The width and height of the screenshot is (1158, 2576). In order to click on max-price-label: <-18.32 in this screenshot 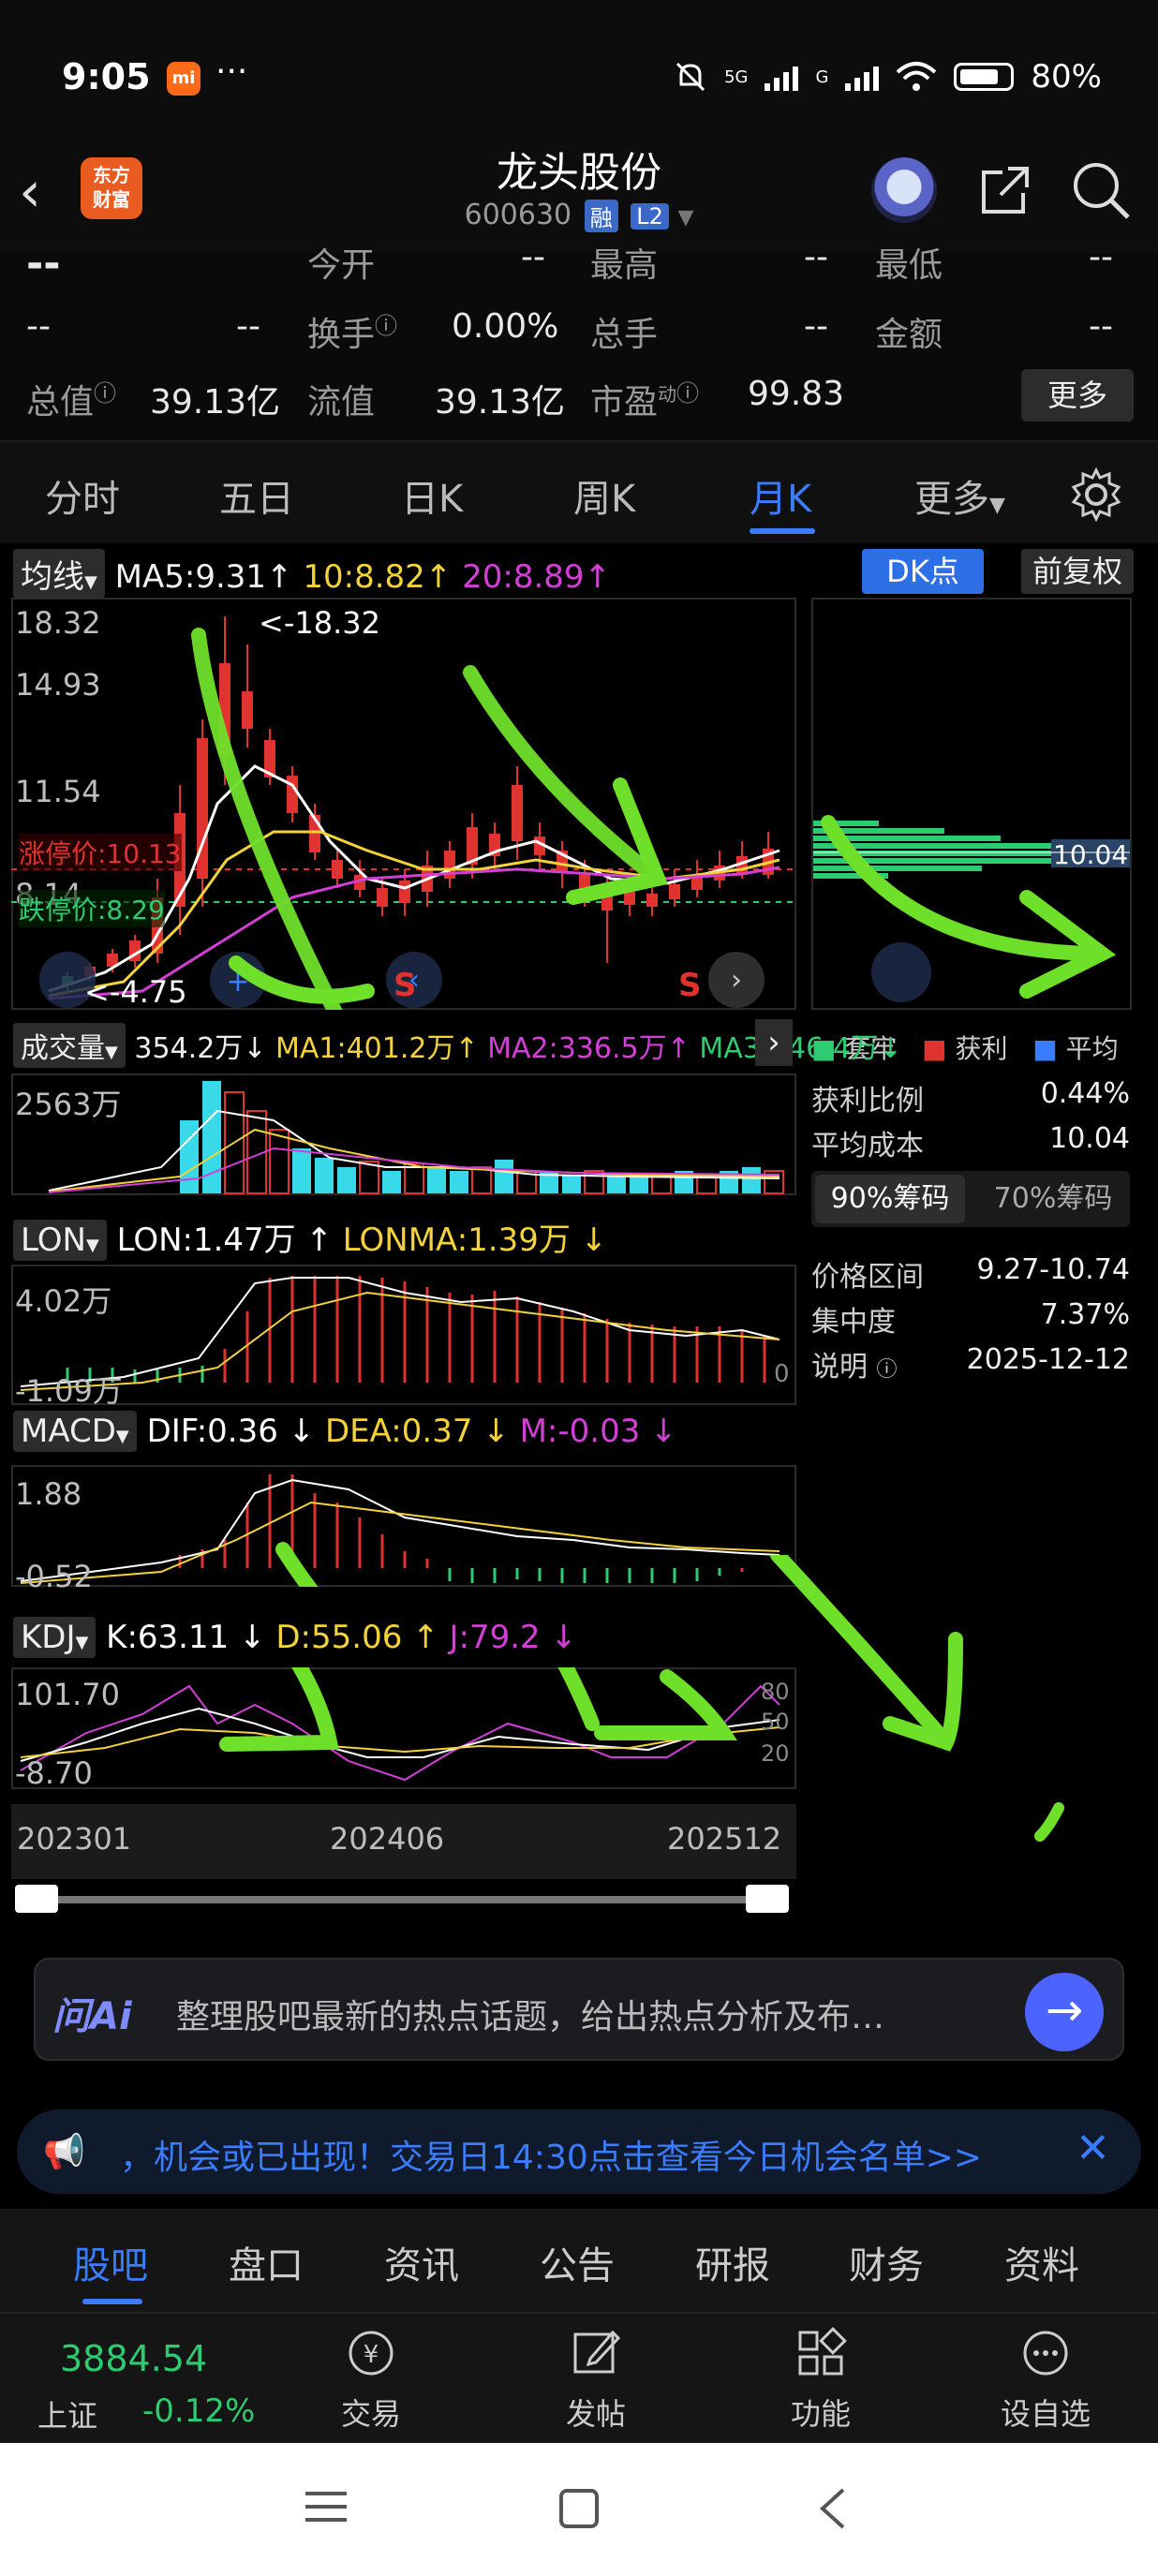, I will do `click(319, 623)`.